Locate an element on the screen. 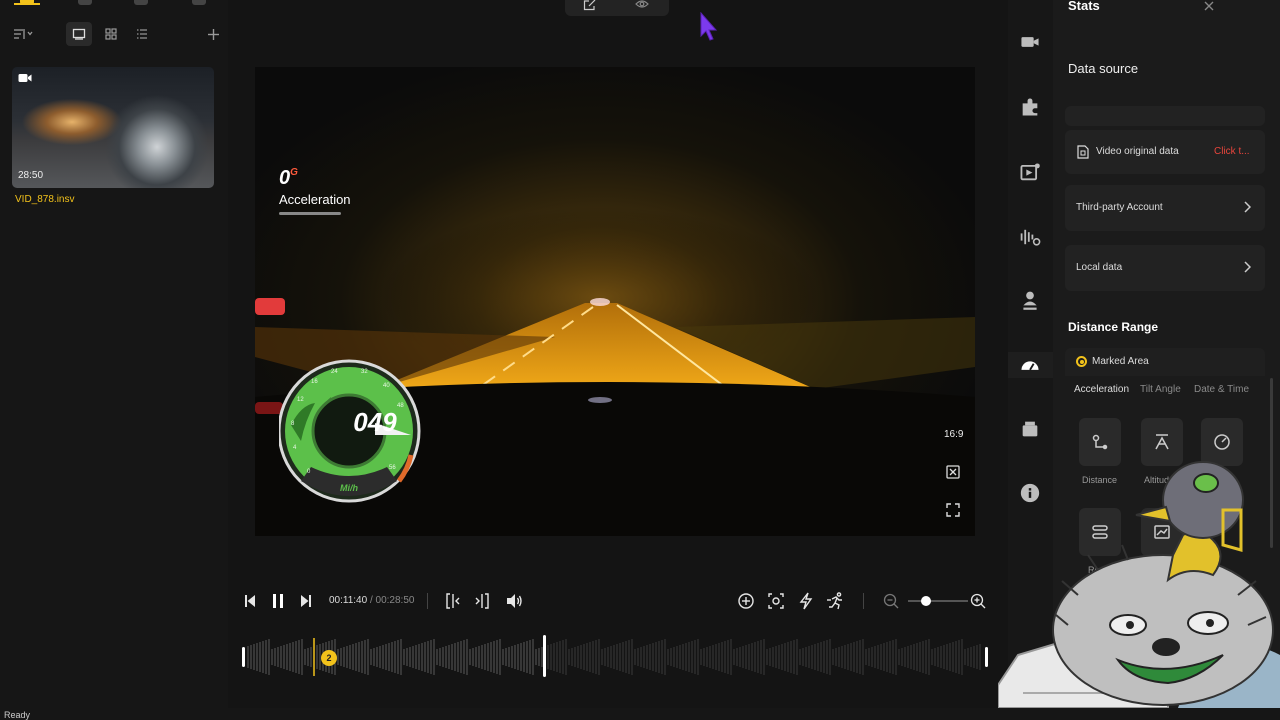 This screenshot has height=720, width=1280. playback-controls: 00:11:40 / 00:28:50 is located at coordinates (618, 601).